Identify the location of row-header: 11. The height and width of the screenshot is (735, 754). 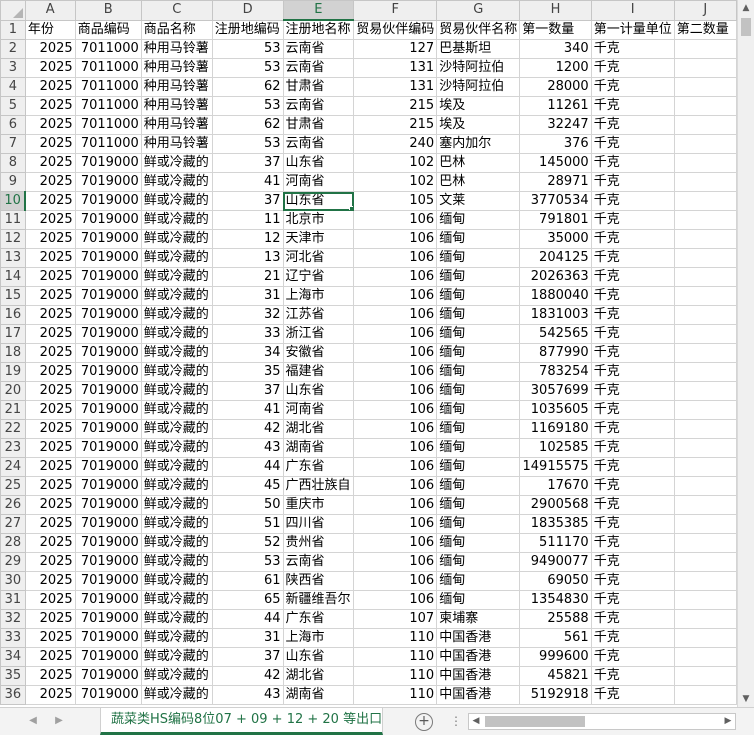
(13, 220).